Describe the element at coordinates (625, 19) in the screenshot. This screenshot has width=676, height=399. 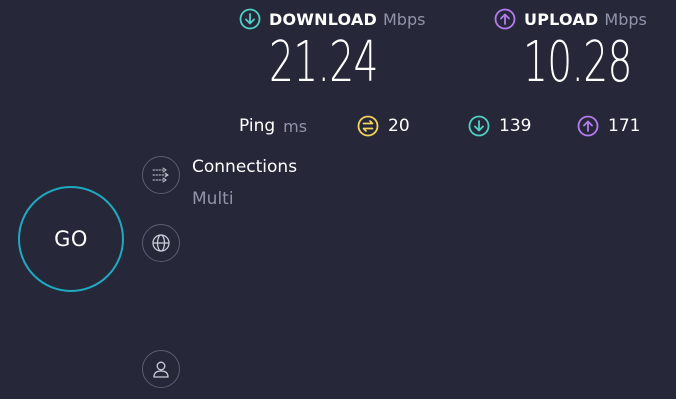
I see `upload-unit: Mbps` at that location.